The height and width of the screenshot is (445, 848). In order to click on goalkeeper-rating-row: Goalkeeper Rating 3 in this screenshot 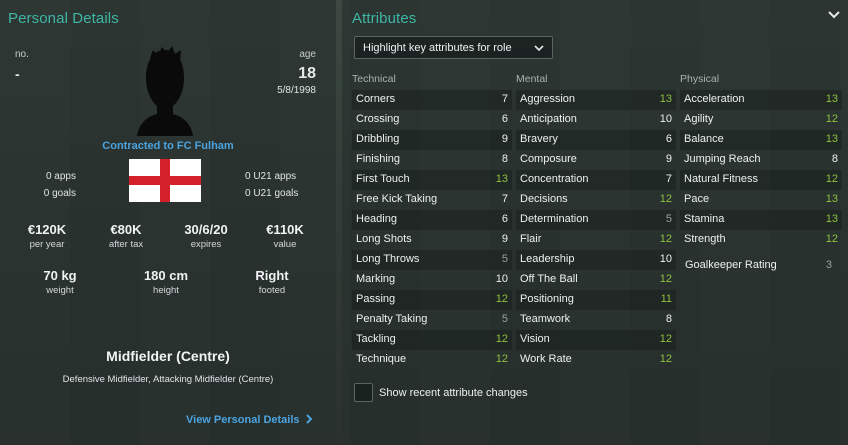, I will do `click(761, 266)`.